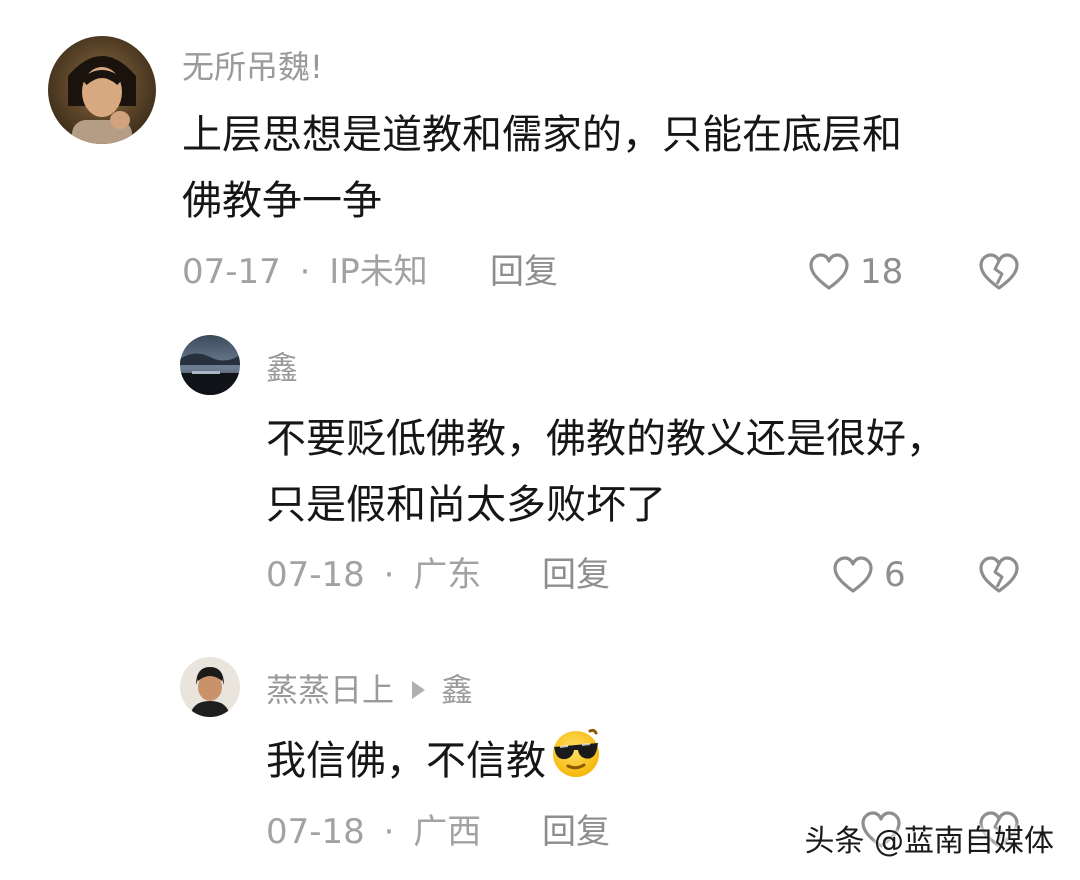  What do you see at coordinates (929, 841) in the screenshot?
I see `watermark: 头条 @蓝南自媒体` at bounding box center [929, 841].